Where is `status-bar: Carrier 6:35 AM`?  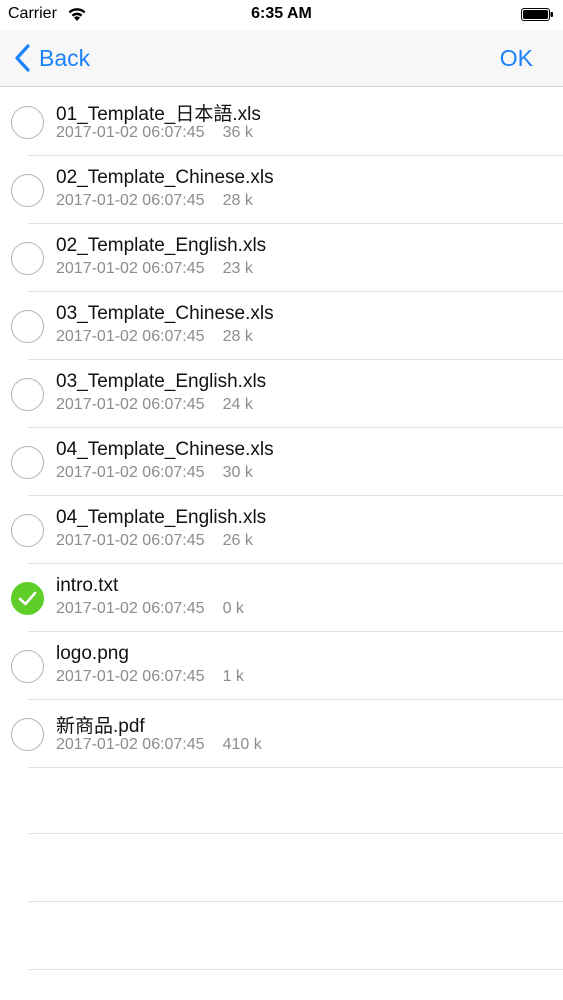 status-bar: Carrier 6:35 AM is located at coordinates (281, 15).